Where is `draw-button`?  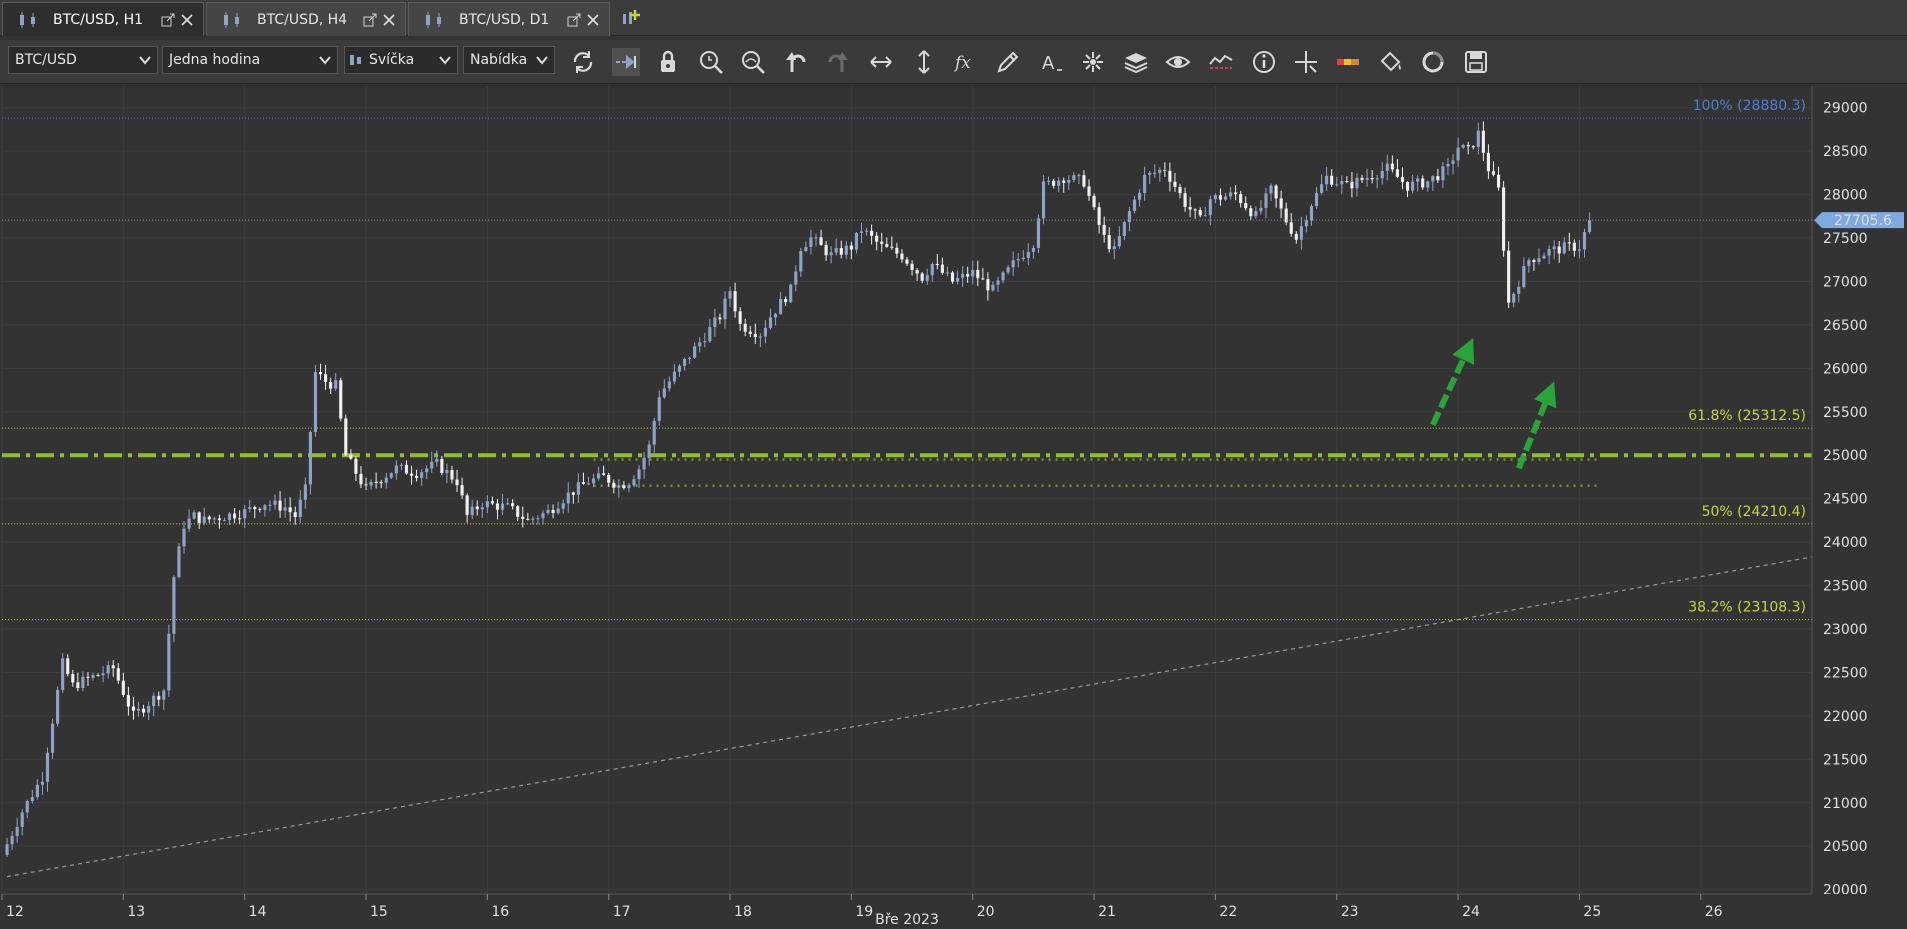 draw-button is located at coordinates (1008, 62).